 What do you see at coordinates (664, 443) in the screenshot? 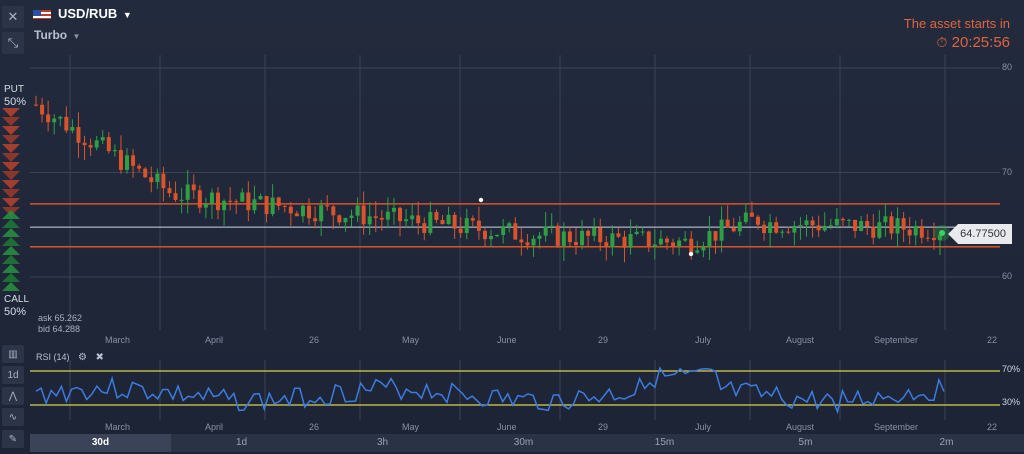
I see `timeframe-15m: 15m` at bounding box center [664, 443].